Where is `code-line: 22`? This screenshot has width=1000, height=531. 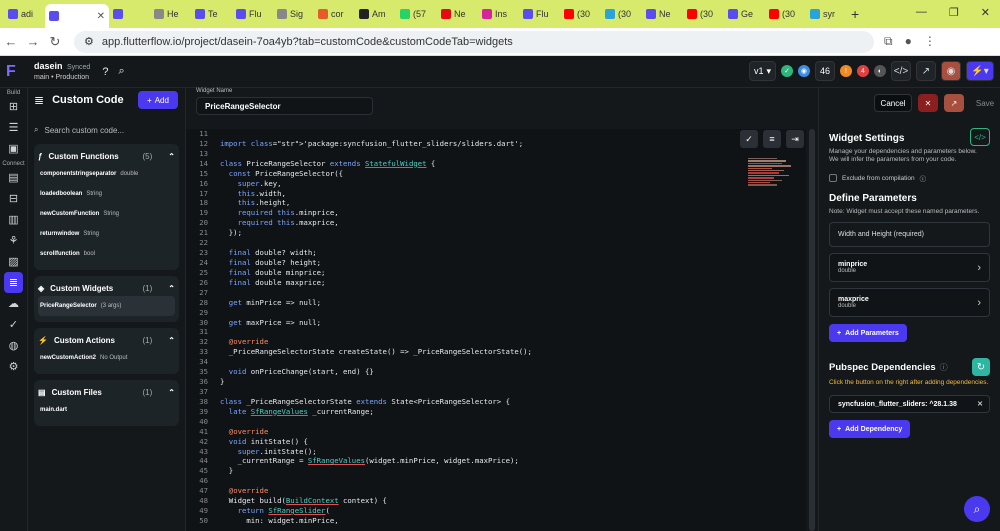
code-line: 22 is located at coordinates (496, 243).